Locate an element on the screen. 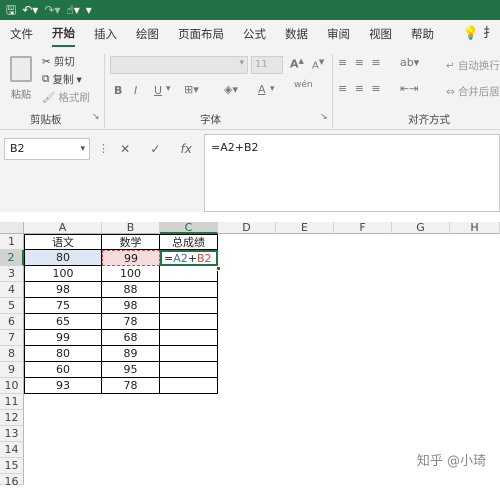  cut-button: ✂ 剪切 is located at coordinates (58, 61).